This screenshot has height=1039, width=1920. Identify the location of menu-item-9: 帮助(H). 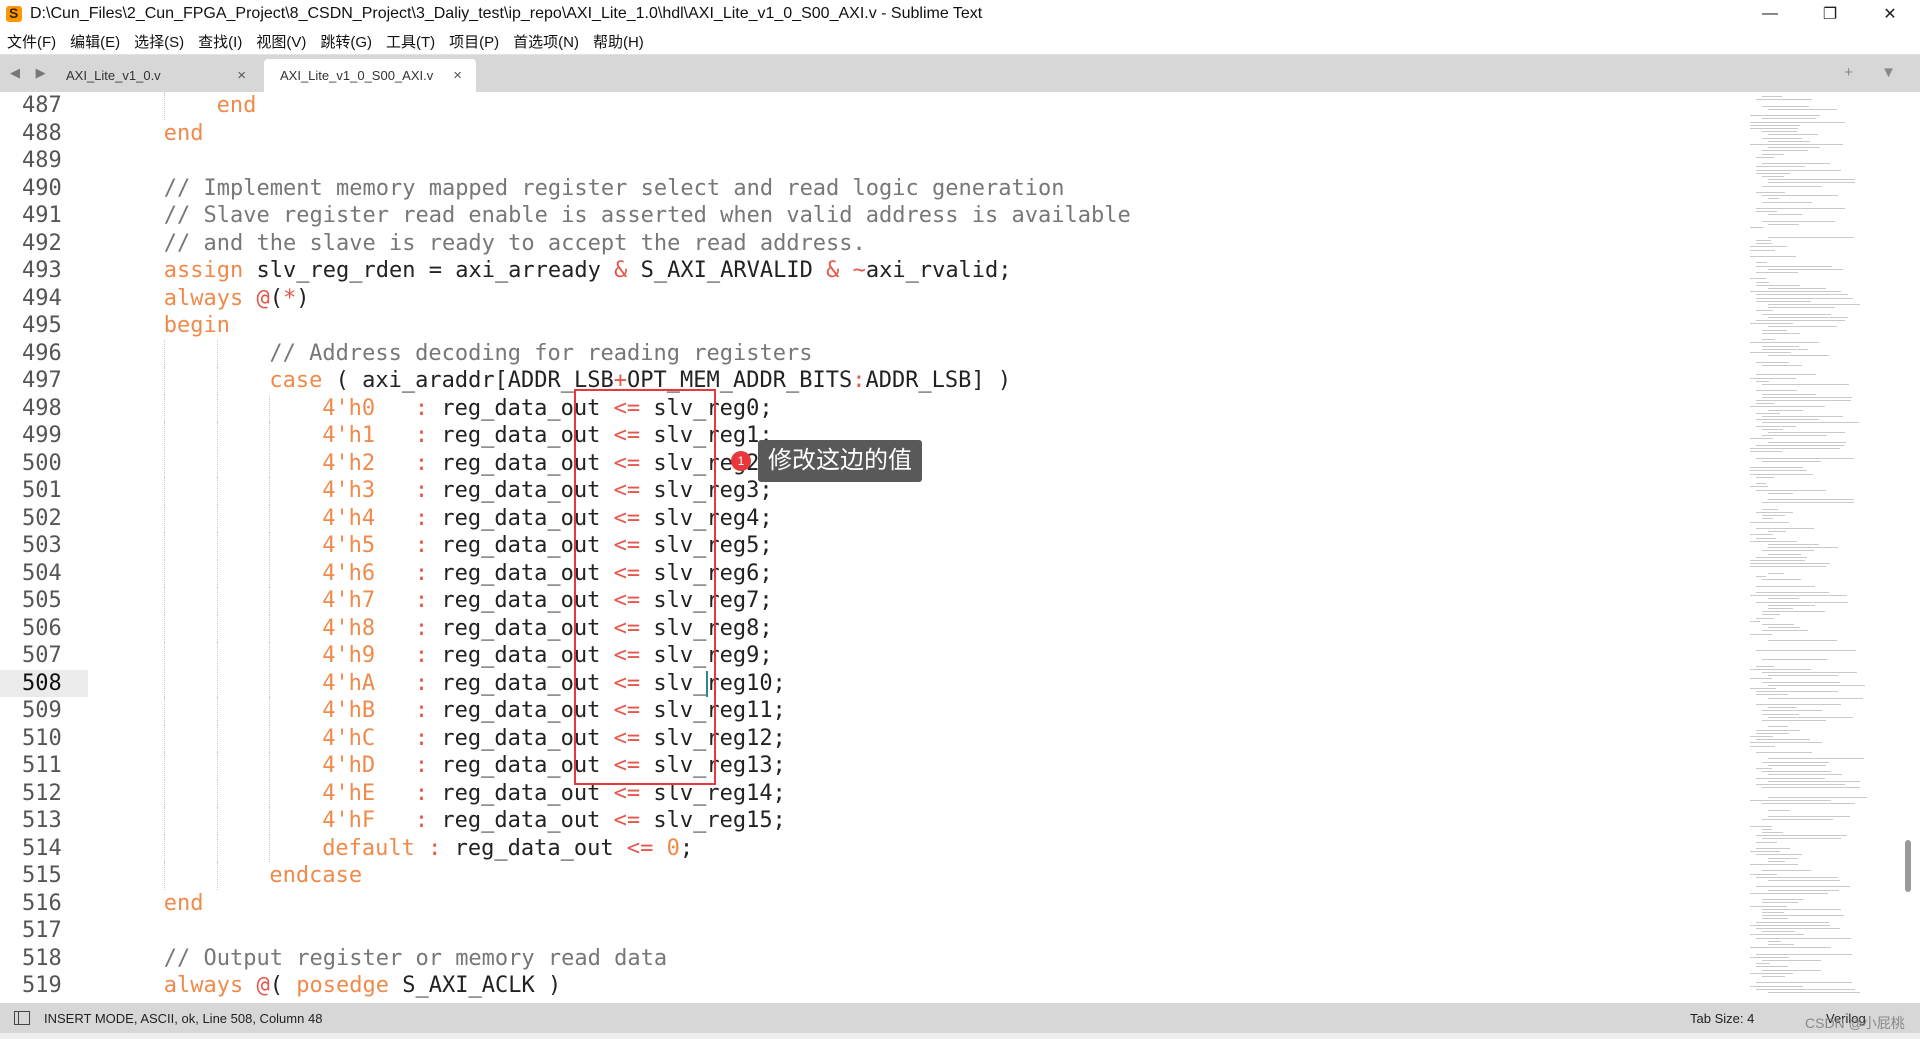
(618, 41).